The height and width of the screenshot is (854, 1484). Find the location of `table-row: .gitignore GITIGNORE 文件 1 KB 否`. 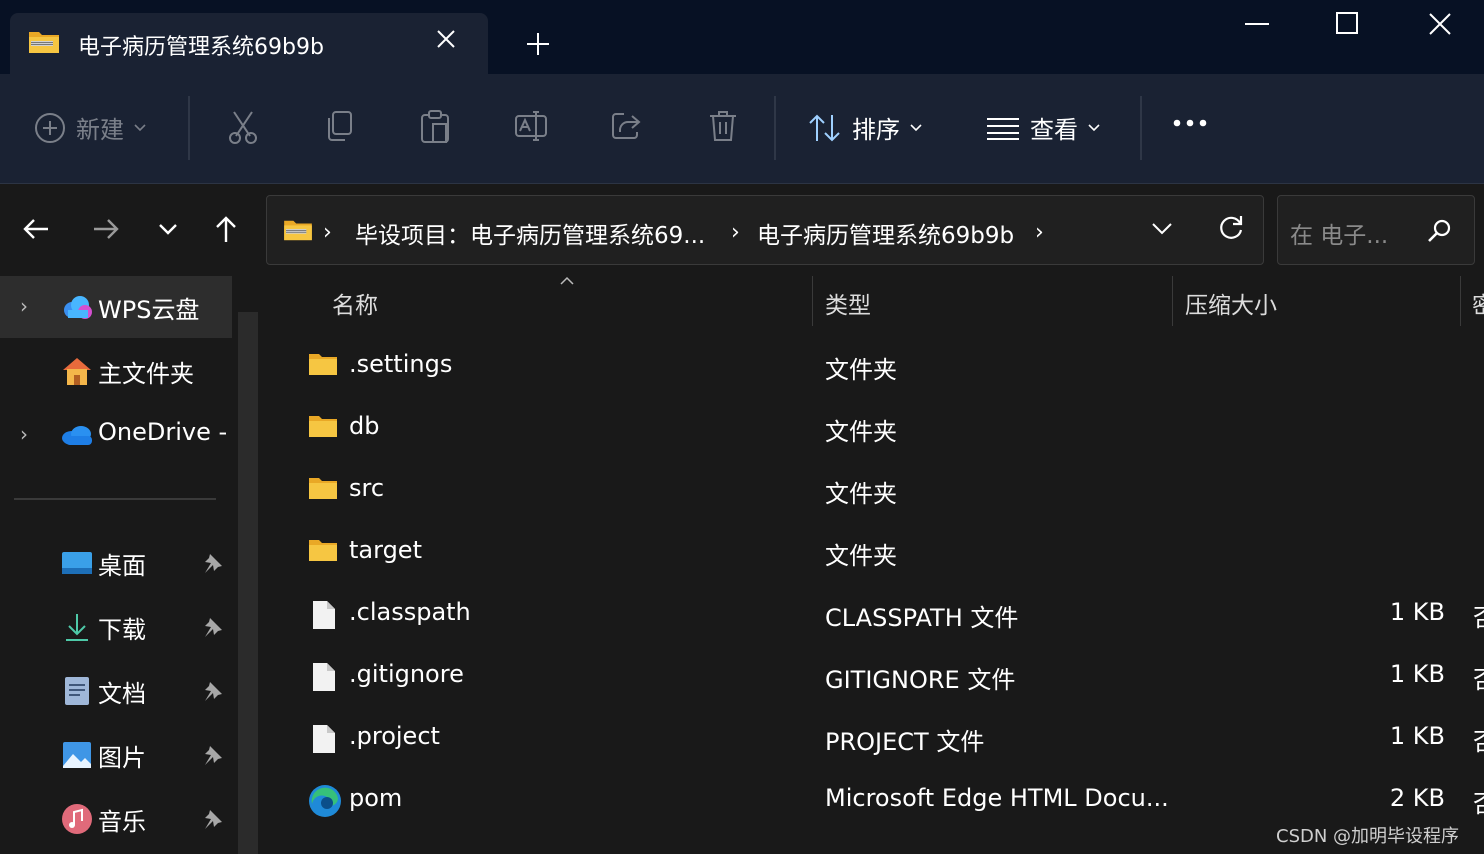

table-row: .gitignore GITIGNORE 文件 1 KB 否 is located at coordinates (878, 677).